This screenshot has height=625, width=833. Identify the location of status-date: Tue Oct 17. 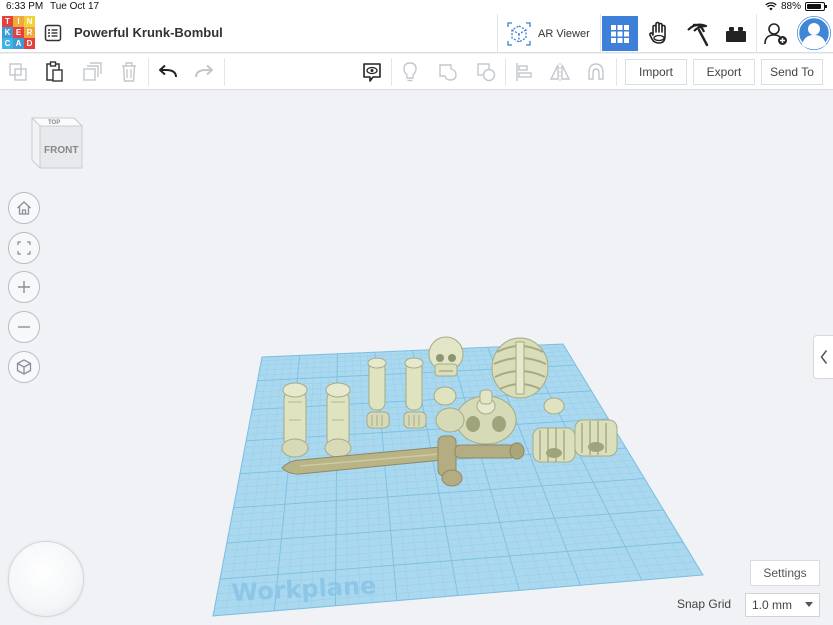
(75, 6).